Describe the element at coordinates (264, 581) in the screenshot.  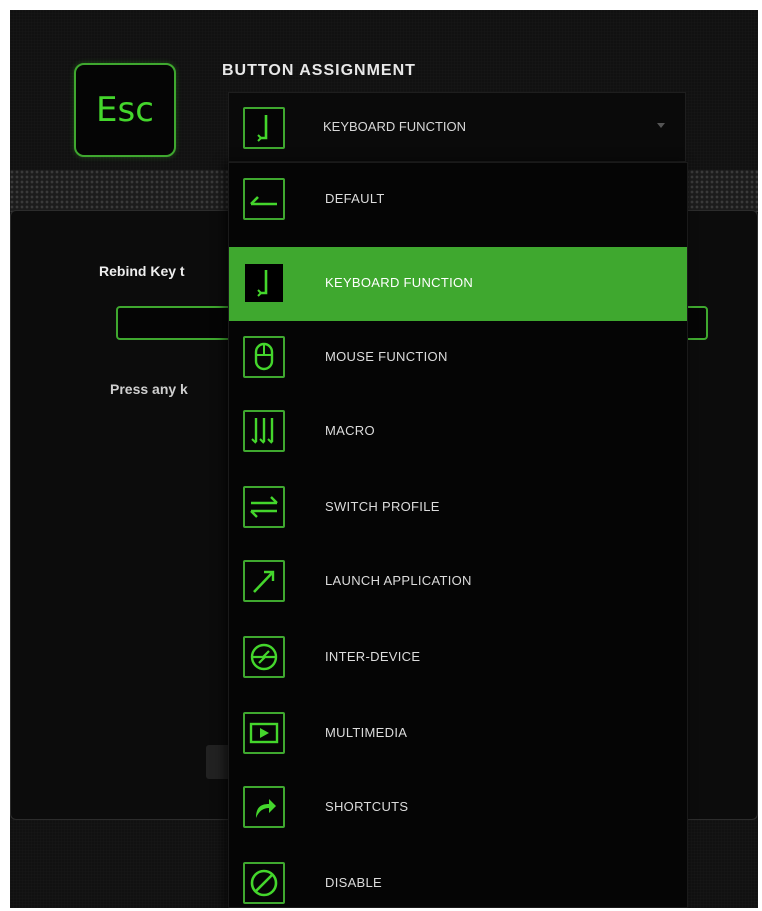
I see `launch-application-icon` at that location.